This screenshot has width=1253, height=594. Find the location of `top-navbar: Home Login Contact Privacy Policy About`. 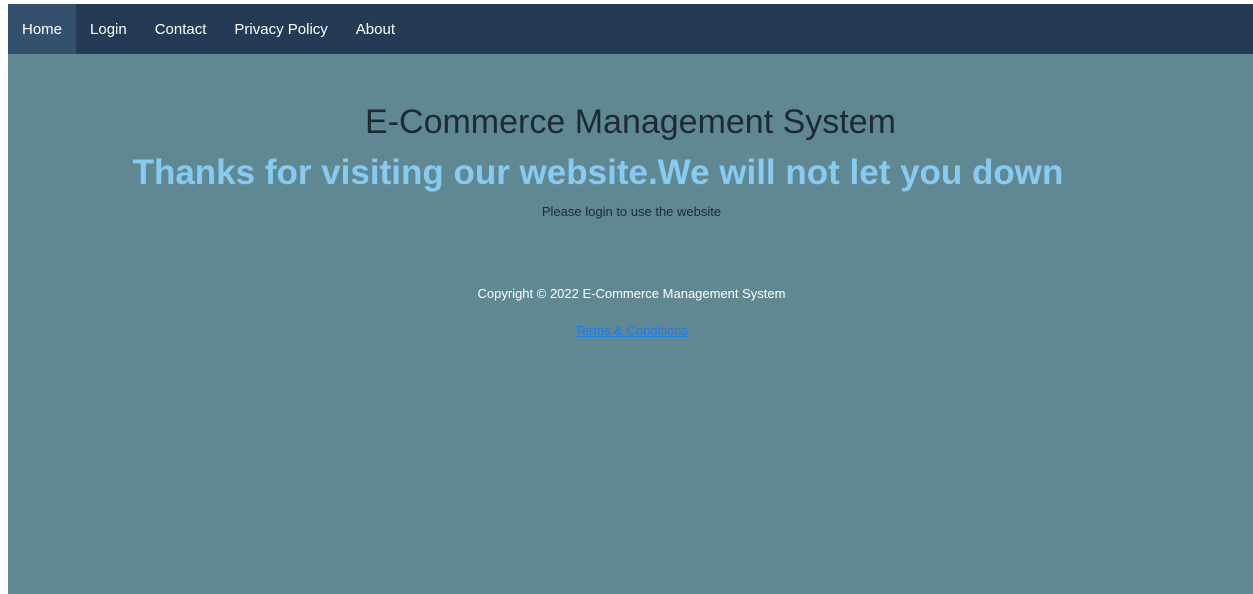

top-navbar: Home Login Contact Privacy Policy About is located at coordinates (630, 29).